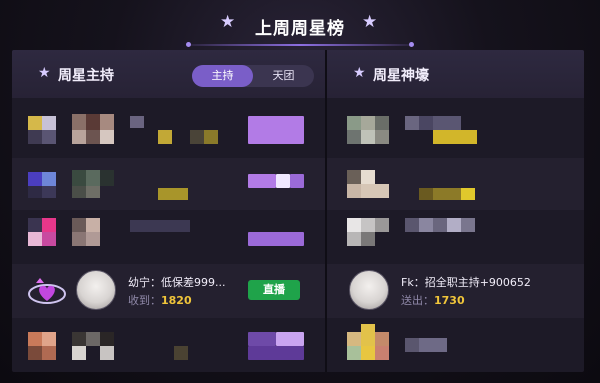 The image size is (600, 383). I want to click on host-highlight-row: 幼宁：低保差999... 收到：1820 直播, so click(168, 291).